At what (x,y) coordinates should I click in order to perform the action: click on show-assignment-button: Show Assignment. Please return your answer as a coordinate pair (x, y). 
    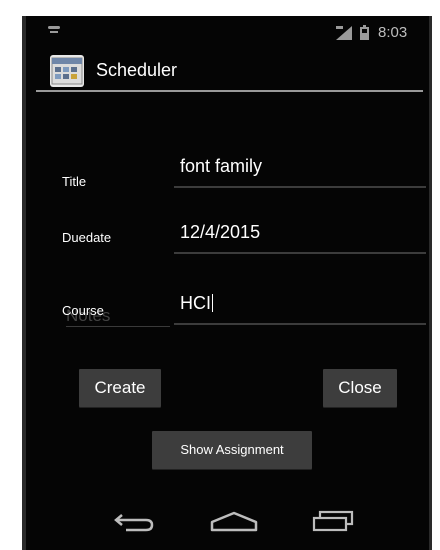
    Looking at the image, I should click on (232, 450).